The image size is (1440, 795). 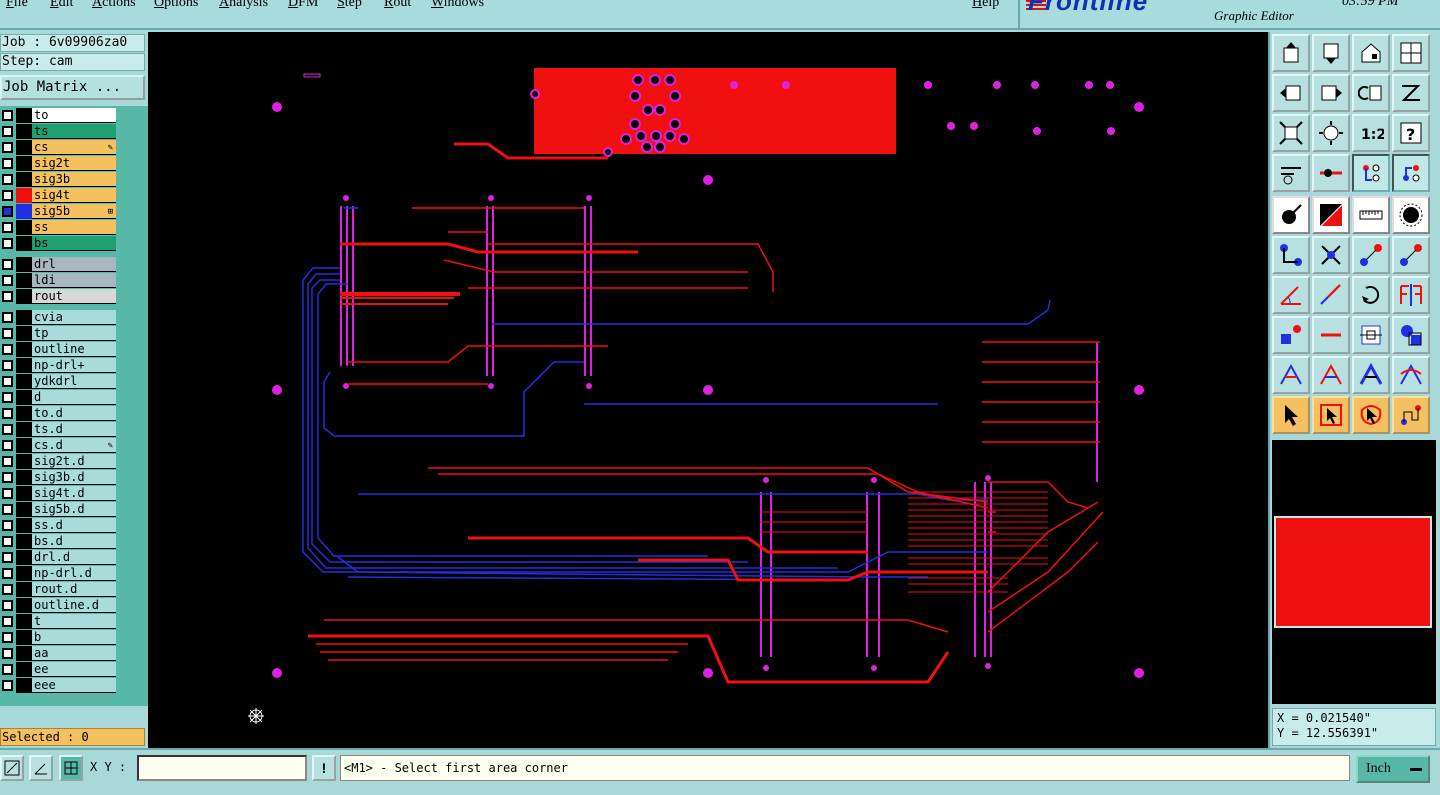 What do you see at coordinates (1411, 415) in the screenshot?
I see `select-net-icon` at bounding box center [1411, 415].